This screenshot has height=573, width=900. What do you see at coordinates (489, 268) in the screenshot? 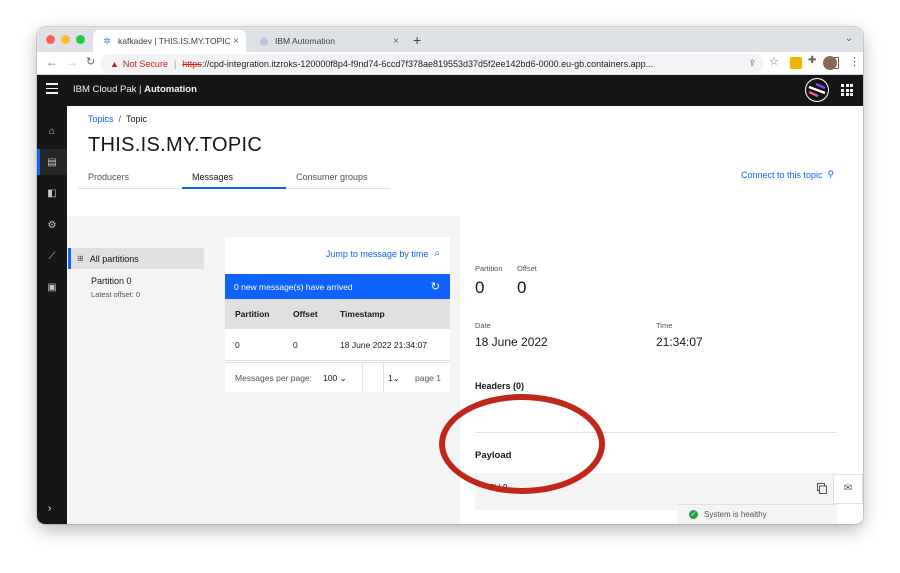
I see `detail-partition-label: Partition` at bounding box center [489, 268].